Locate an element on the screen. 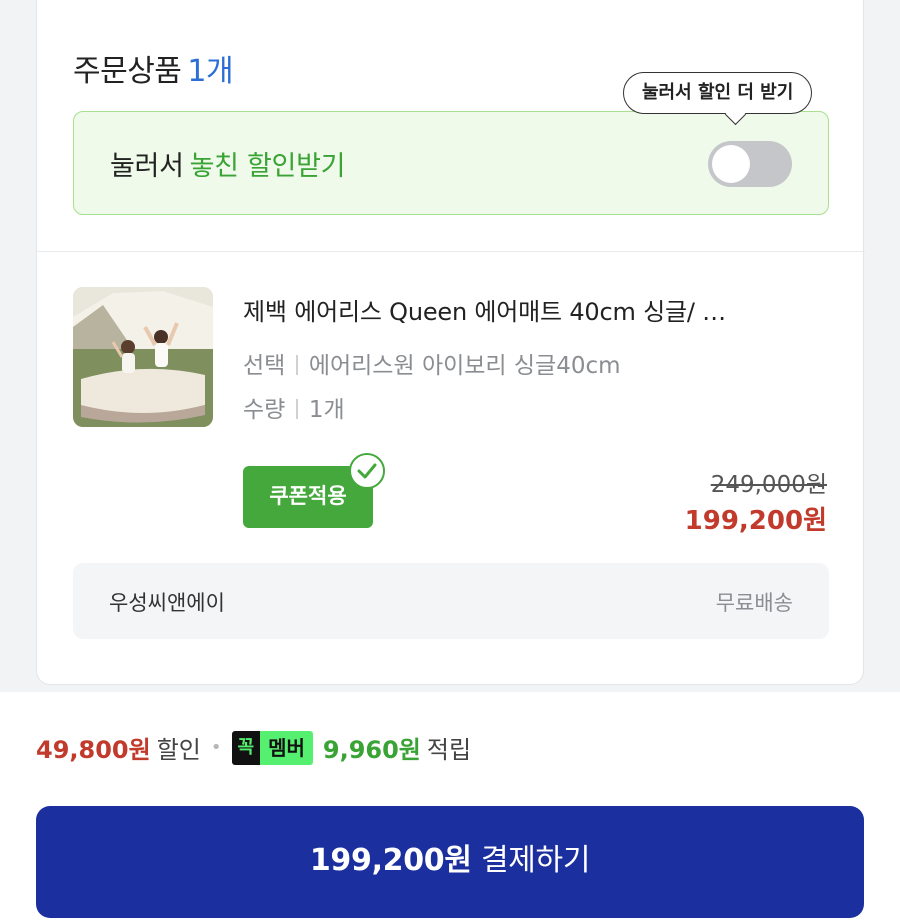 The width and height of the screenshot is (900, 921). missed-discount-label: 눌러서 놓친 할인받기 is located at coordinates (227, 163).